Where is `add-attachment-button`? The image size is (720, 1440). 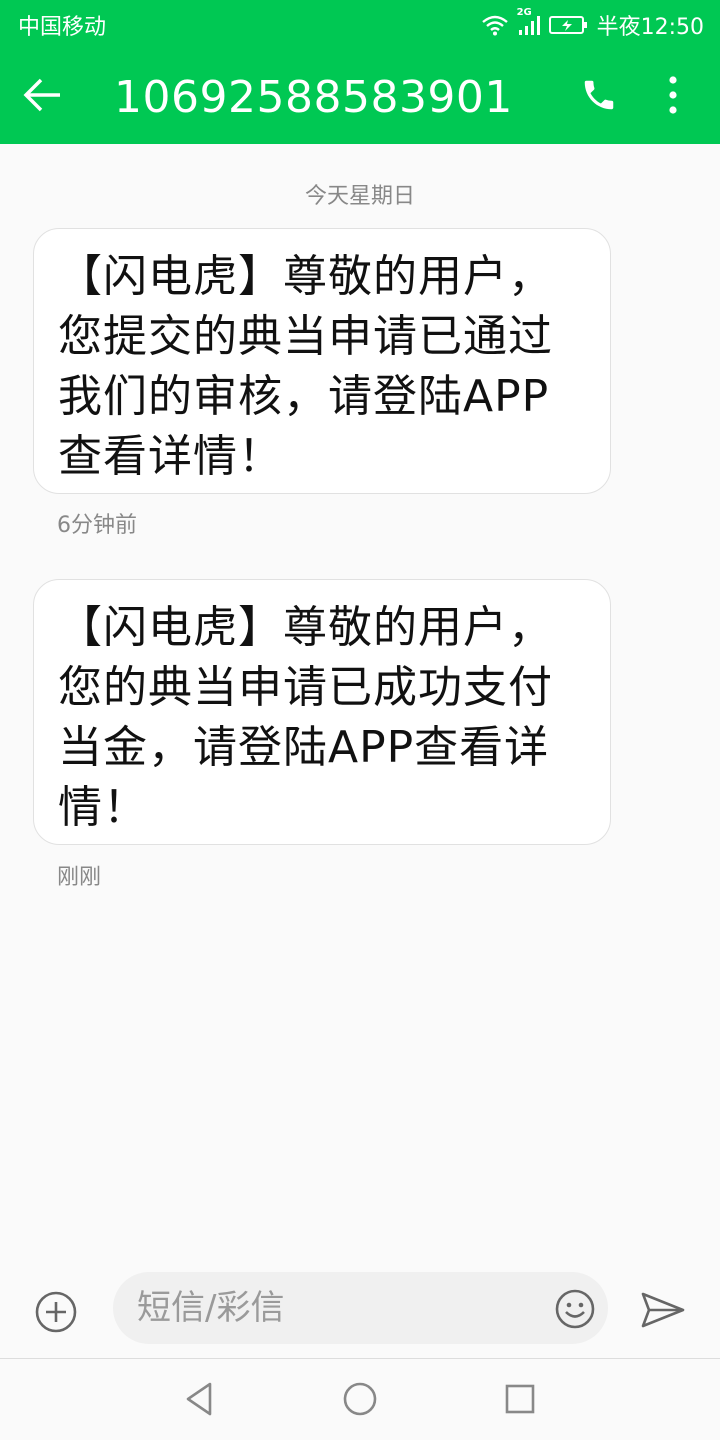 add-attachment-button is located at coordinates (56, 1312).